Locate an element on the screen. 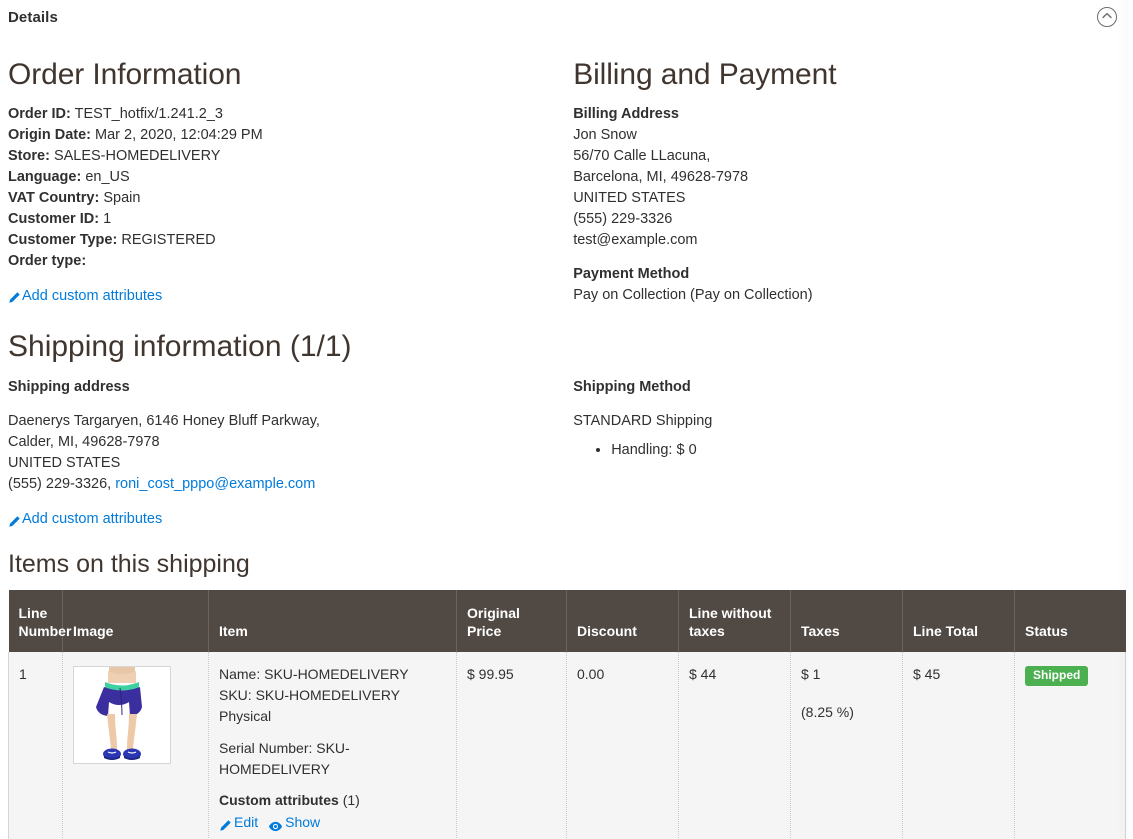 Image resolution: width=1133 pixels, height=839 pixels. shipping-address-label: Shipping address is located at coordinates (69, 387).